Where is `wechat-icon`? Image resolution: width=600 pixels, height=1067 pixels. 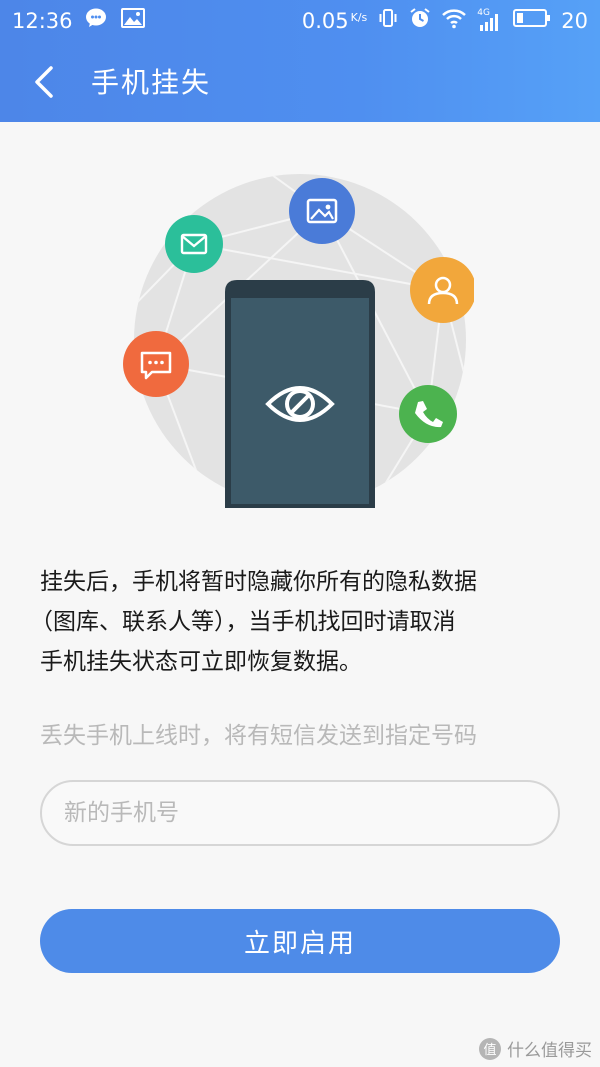 wechat-icon is located at coordinates (97, 20).